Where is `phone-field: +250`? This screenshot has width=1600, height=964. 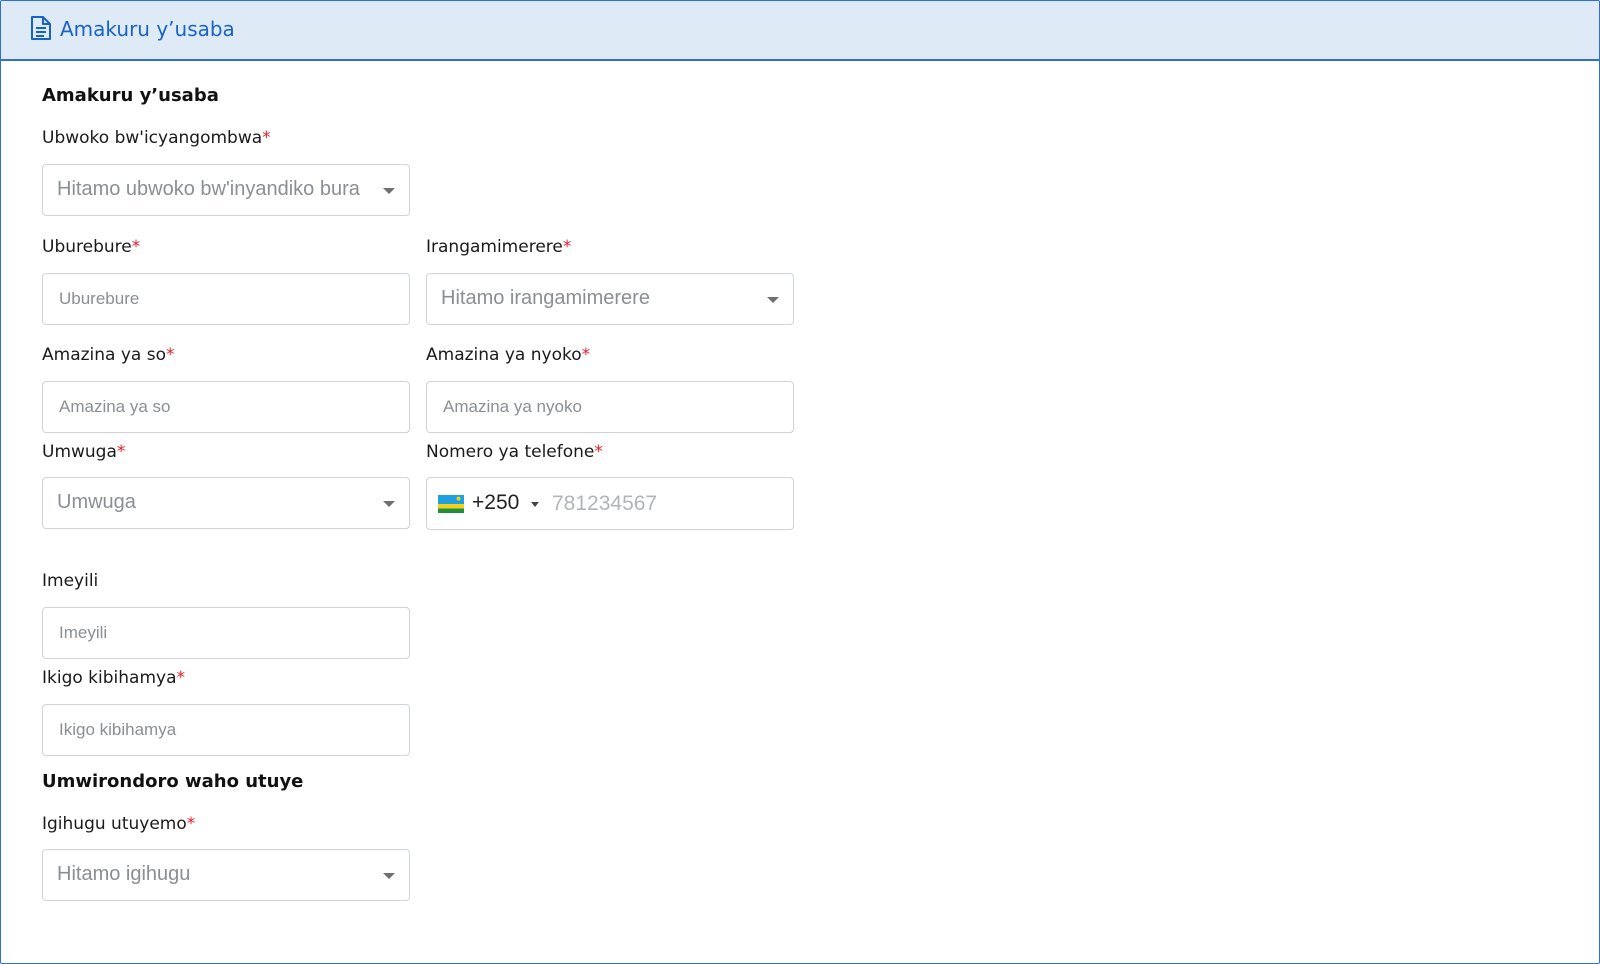
phone-field: +250 is located at coordinates (610, 503).